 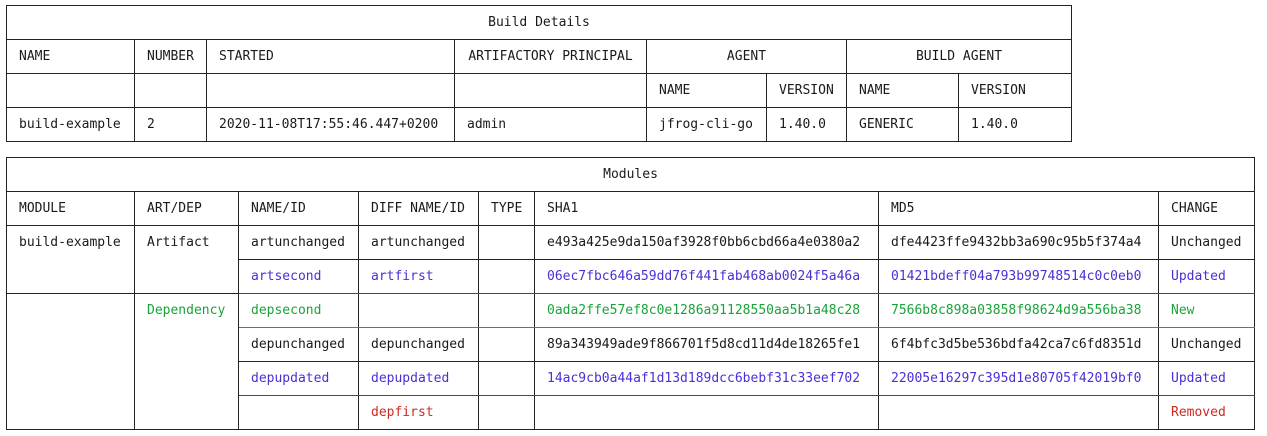 I want to click on build-agent-version: 1.40.0, so click(x=1015, y=124).